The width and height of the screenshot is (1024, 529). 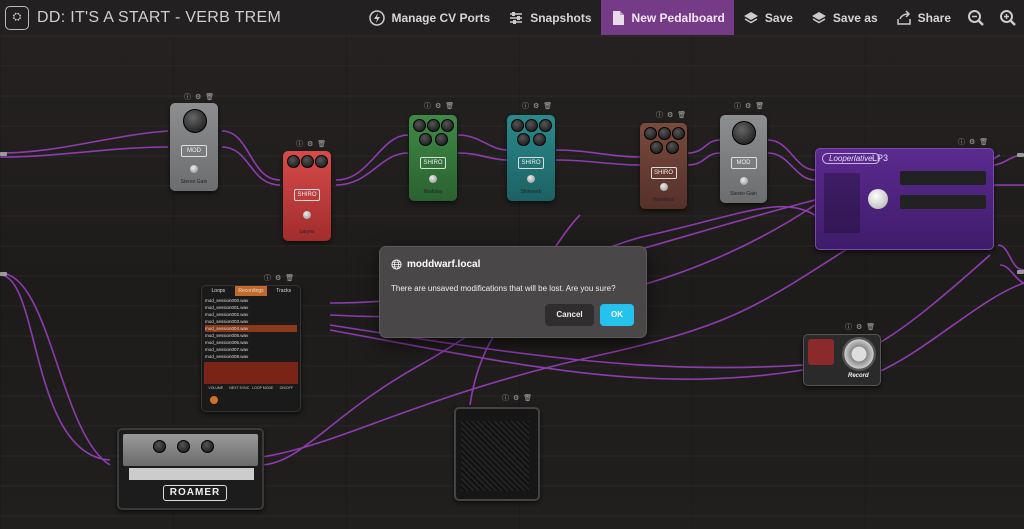 I want to click on recording-list-item: mod_session000.wav, so click(x=251, y=300).